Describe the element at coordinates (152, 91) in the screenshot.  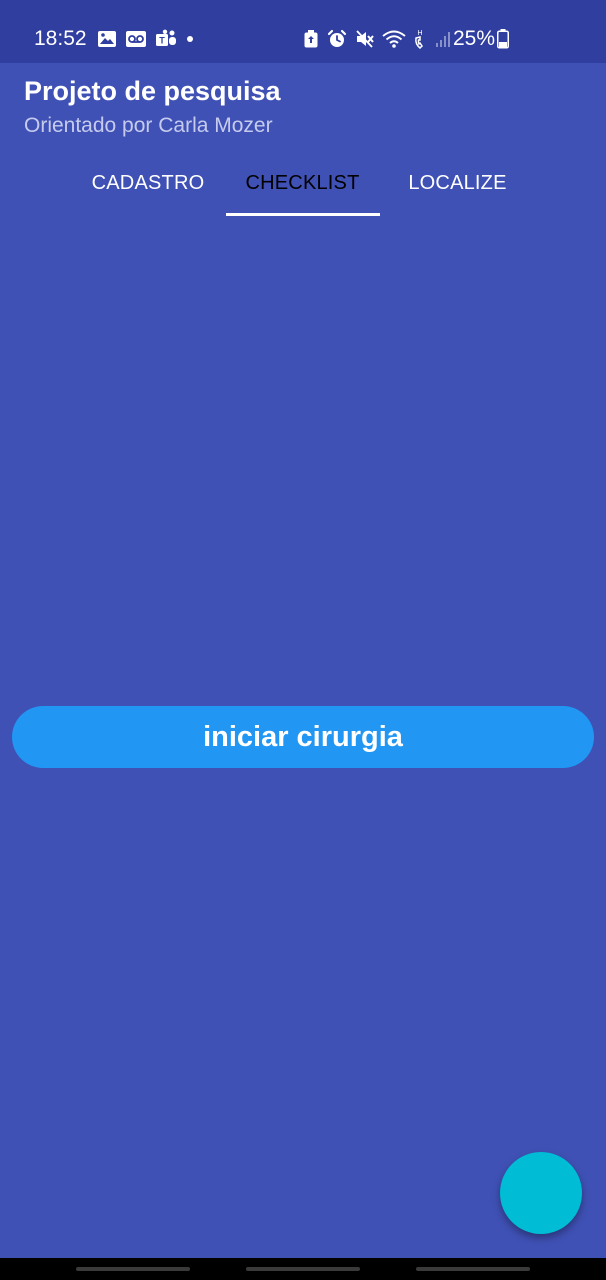
I see `page-title: Projeto de pesquisa` at that location.